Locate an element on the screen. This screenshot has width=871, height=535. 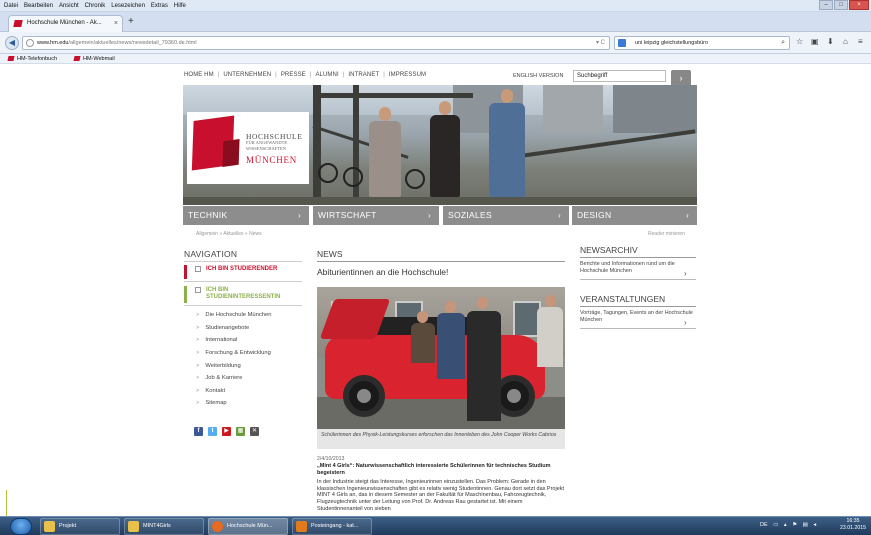
logo-text-muenchen: MÜNCHEN is located at coordinates (272, 160).